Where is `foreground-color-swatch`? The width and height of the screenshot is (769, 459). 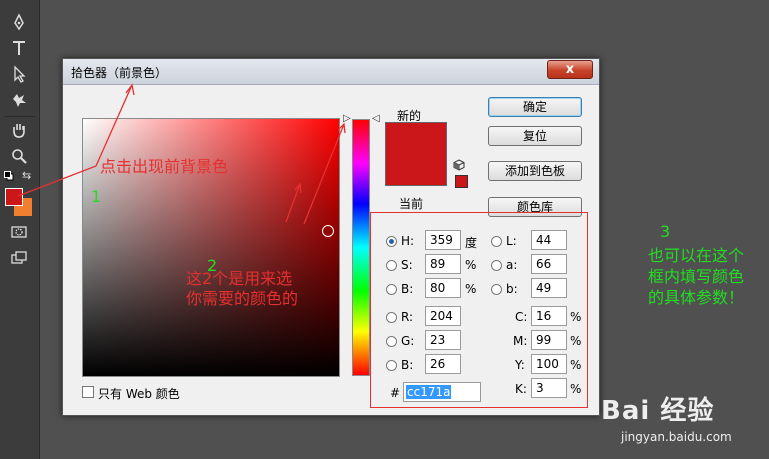 foreground-color-swatch is located at coordinates (14, 197).